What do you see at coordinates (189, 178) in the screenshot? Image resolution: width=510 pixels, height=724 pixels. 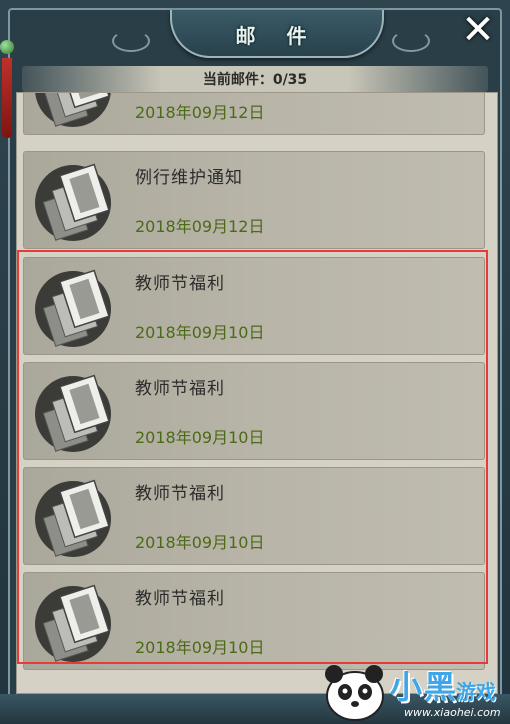 I see `mail-title: 例行维护通知` at bounding box center [189, 178].